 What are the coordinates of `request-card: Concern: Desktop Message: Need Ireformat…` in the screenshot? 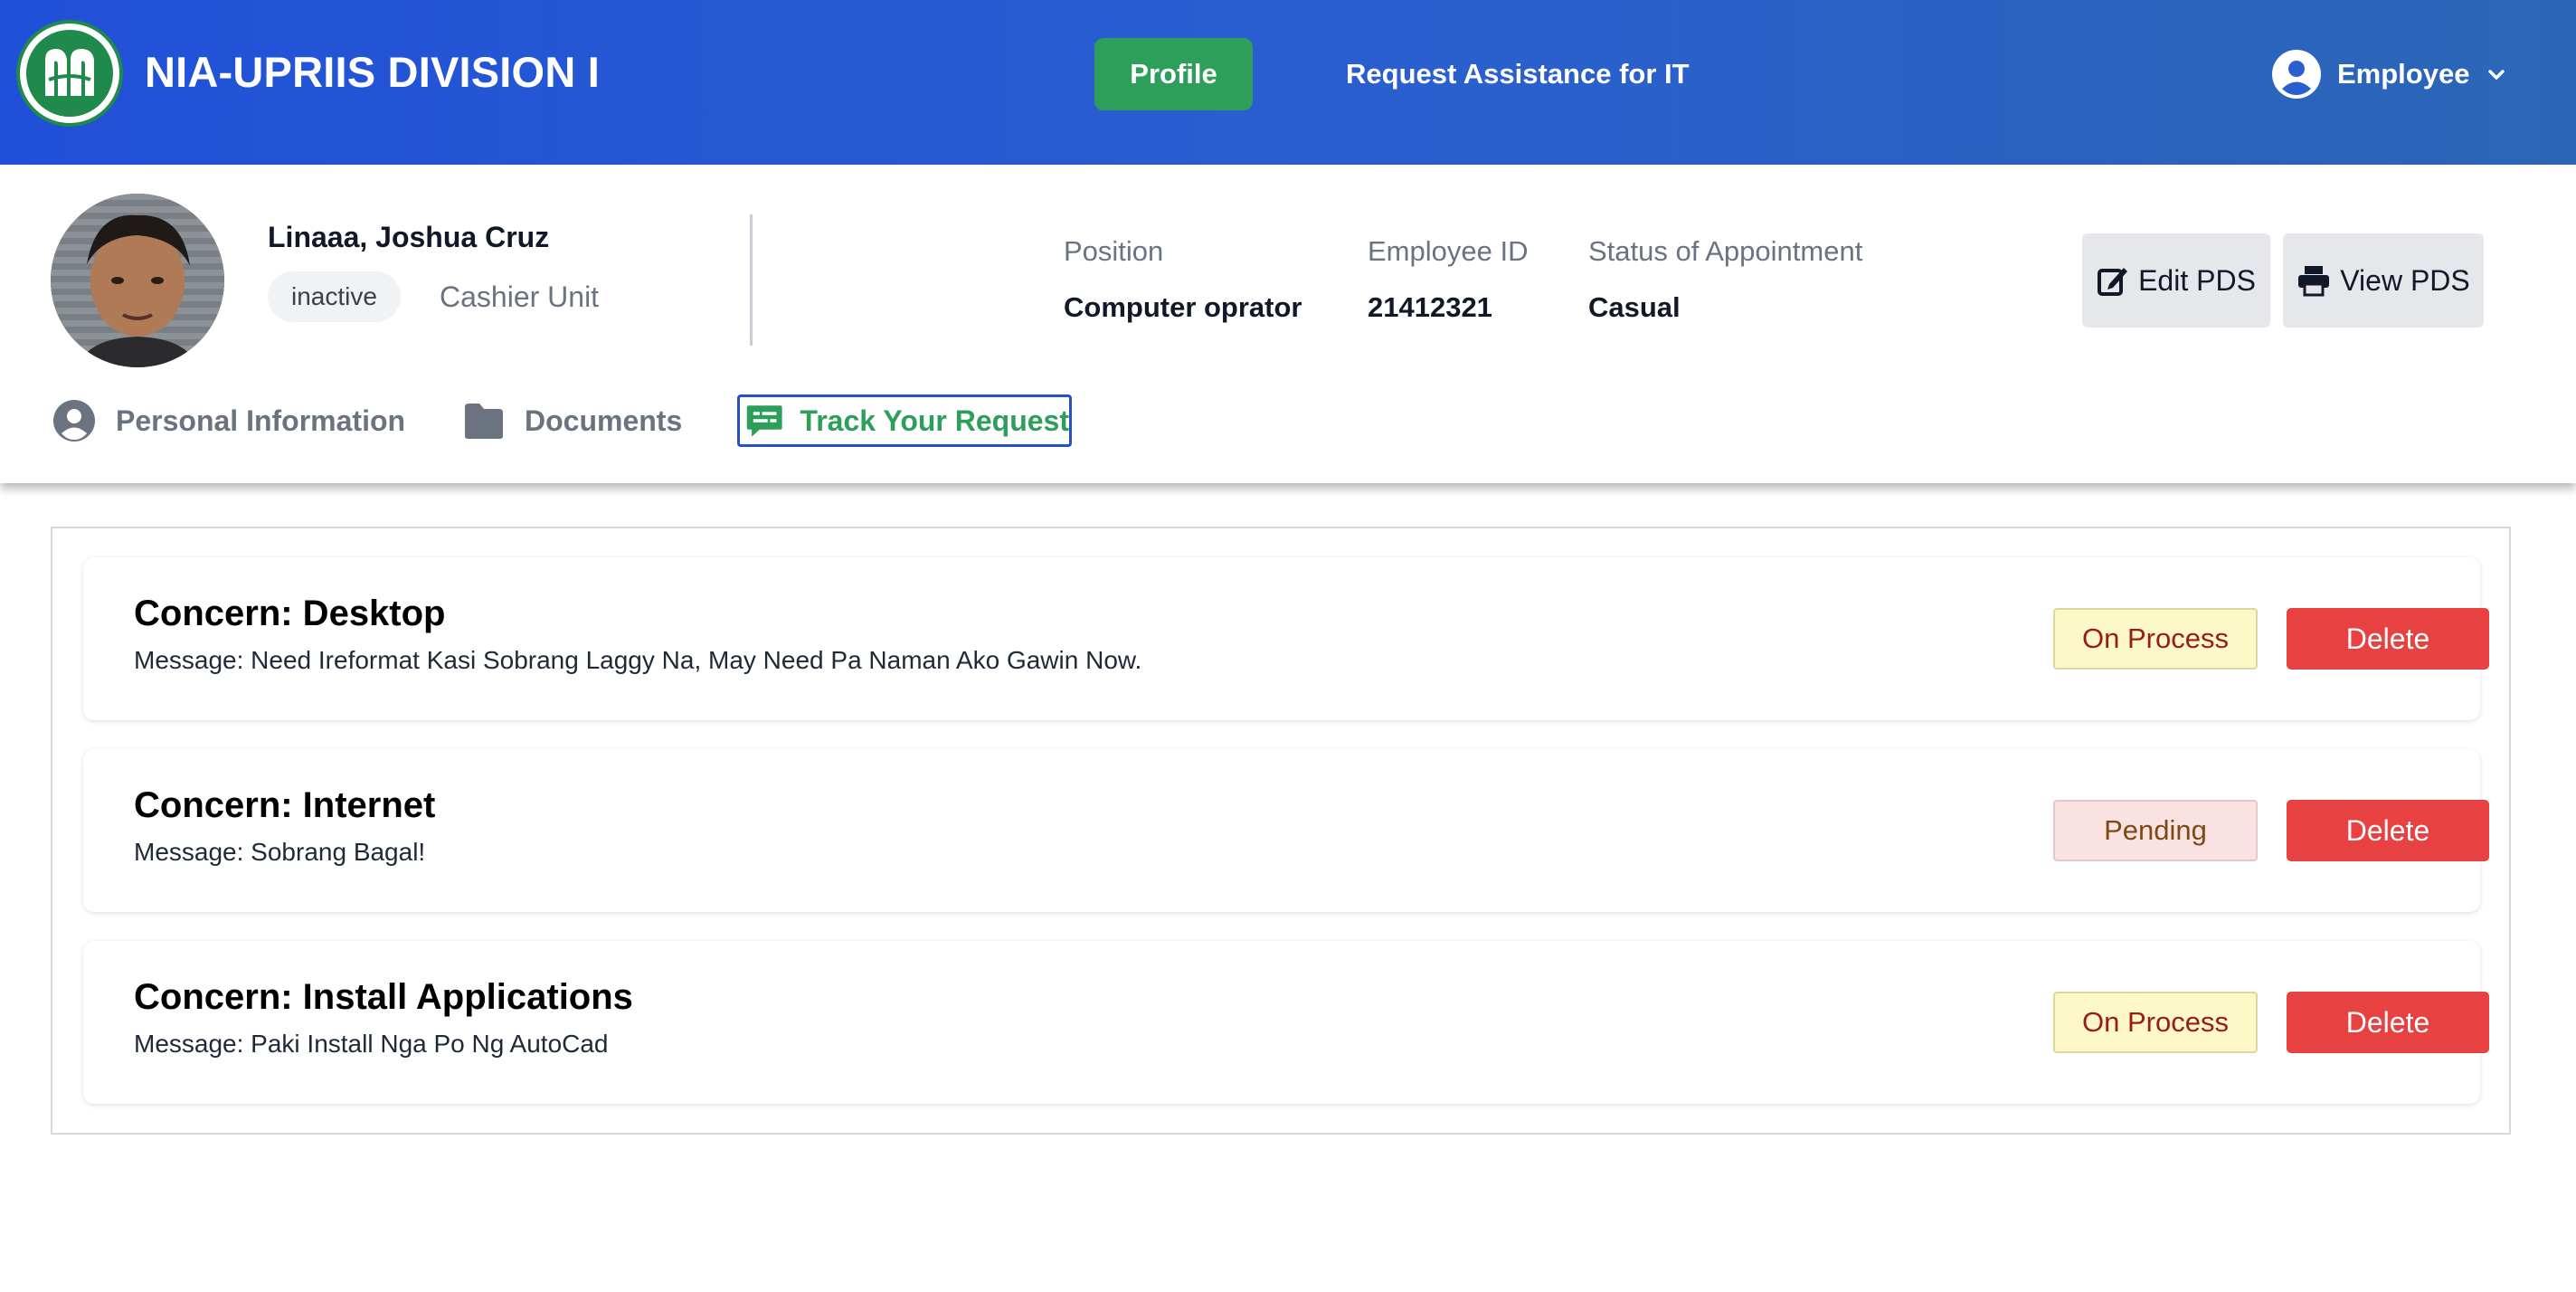 It's located at (1286, 639).